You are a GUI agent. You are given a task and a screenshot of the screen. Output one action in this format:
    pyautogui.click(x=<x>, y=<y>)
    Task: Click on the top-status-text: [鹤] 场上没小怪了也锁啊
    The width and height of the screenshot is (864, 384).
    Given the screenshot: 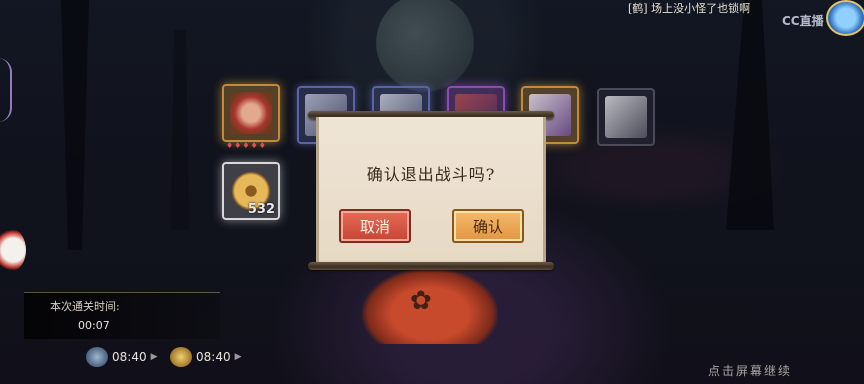 What is the action you would take?
    pyautogui.click(x=689, y=8)
    